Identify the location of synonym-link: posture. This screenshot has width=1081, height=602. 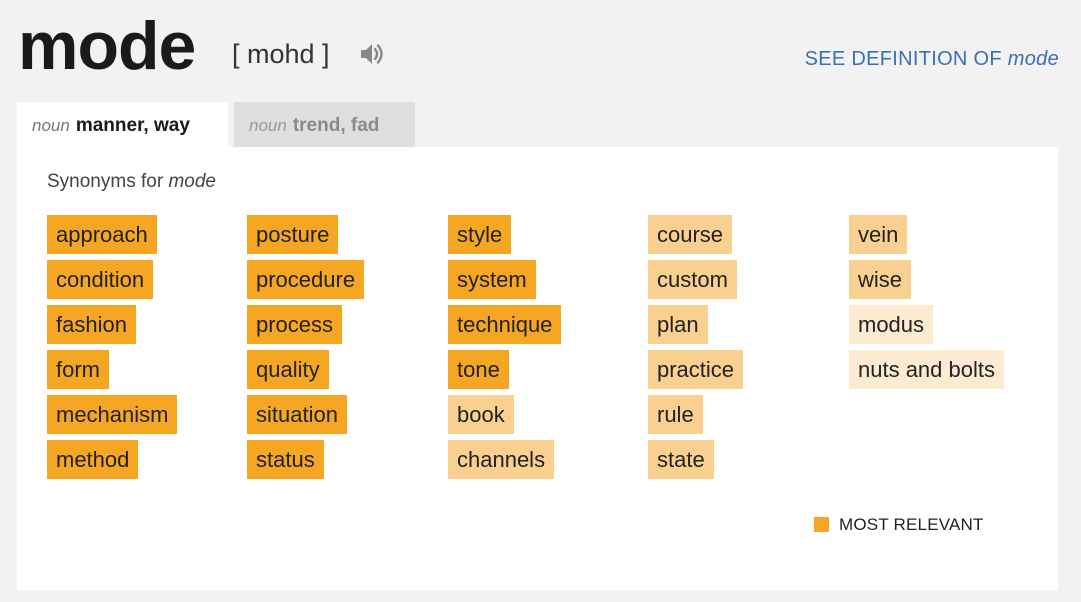
(293, 234).